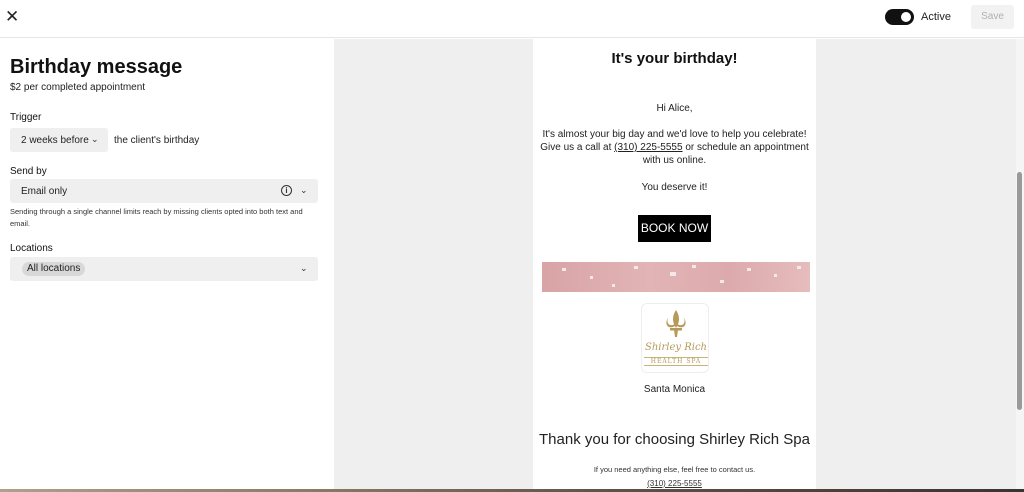 This screenshot has height=492, width=1024. What do you see at coordinates (674, 108) in the screenshot?
I see `email-greeting: Hi Alice,` at bounding box center [674, 108].